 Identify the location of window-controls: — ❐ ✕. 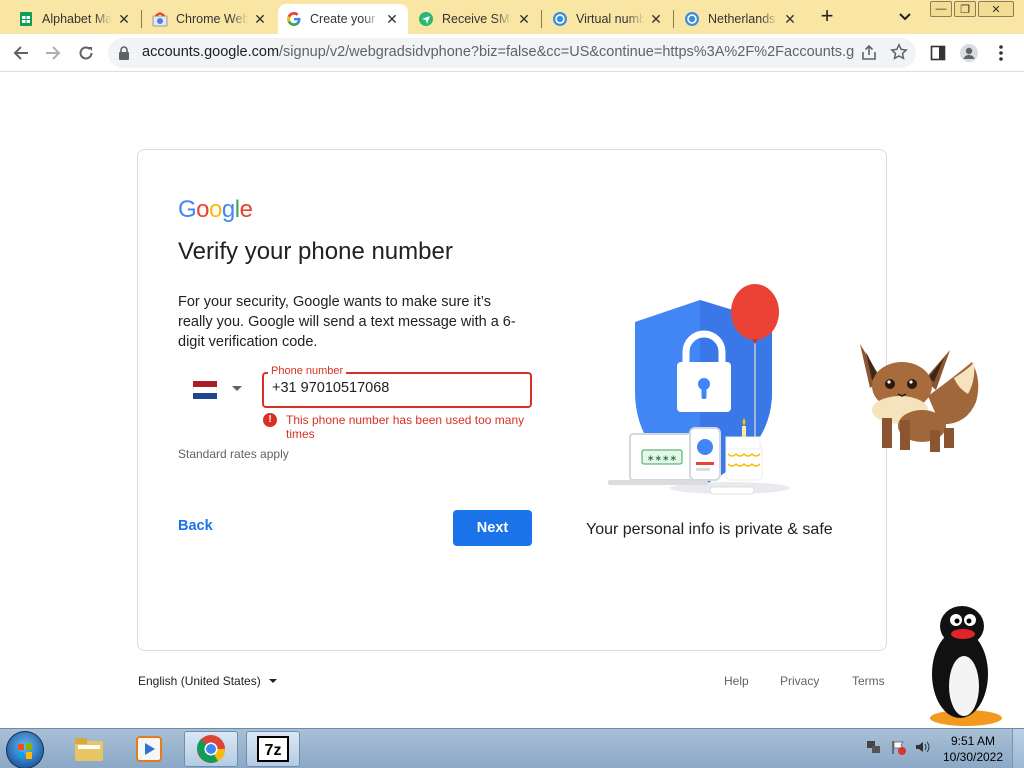
(971, 9).